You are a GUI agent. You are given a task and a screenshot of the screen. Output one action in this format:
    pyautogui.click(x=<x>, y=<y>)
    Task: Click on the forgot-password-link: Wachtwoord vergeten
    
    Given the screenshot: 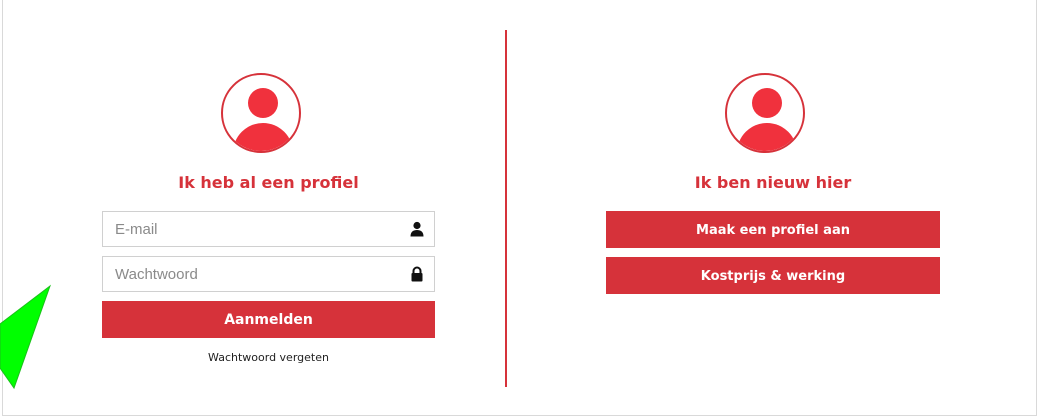 What is the action you would take?
    pyautogui.click(x=268, y=357)
    